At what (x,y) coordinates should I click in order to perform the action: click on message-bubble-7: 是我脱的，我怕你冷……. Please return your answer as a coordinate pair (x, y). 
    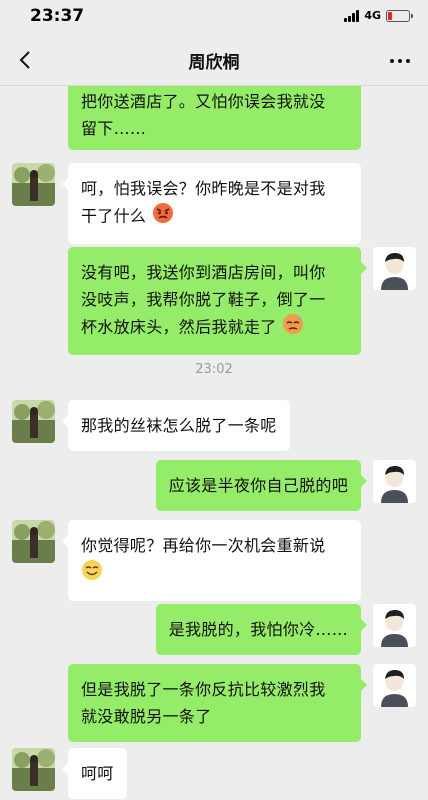
    Looking at the image, I should click on (261, 629).